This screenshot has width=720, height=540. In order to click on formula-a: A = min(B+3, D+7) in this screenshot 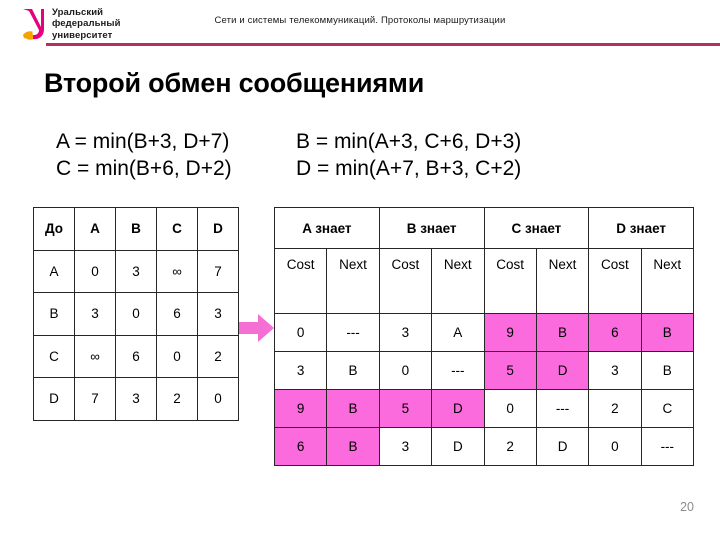, I will do `click(143, 141)`.